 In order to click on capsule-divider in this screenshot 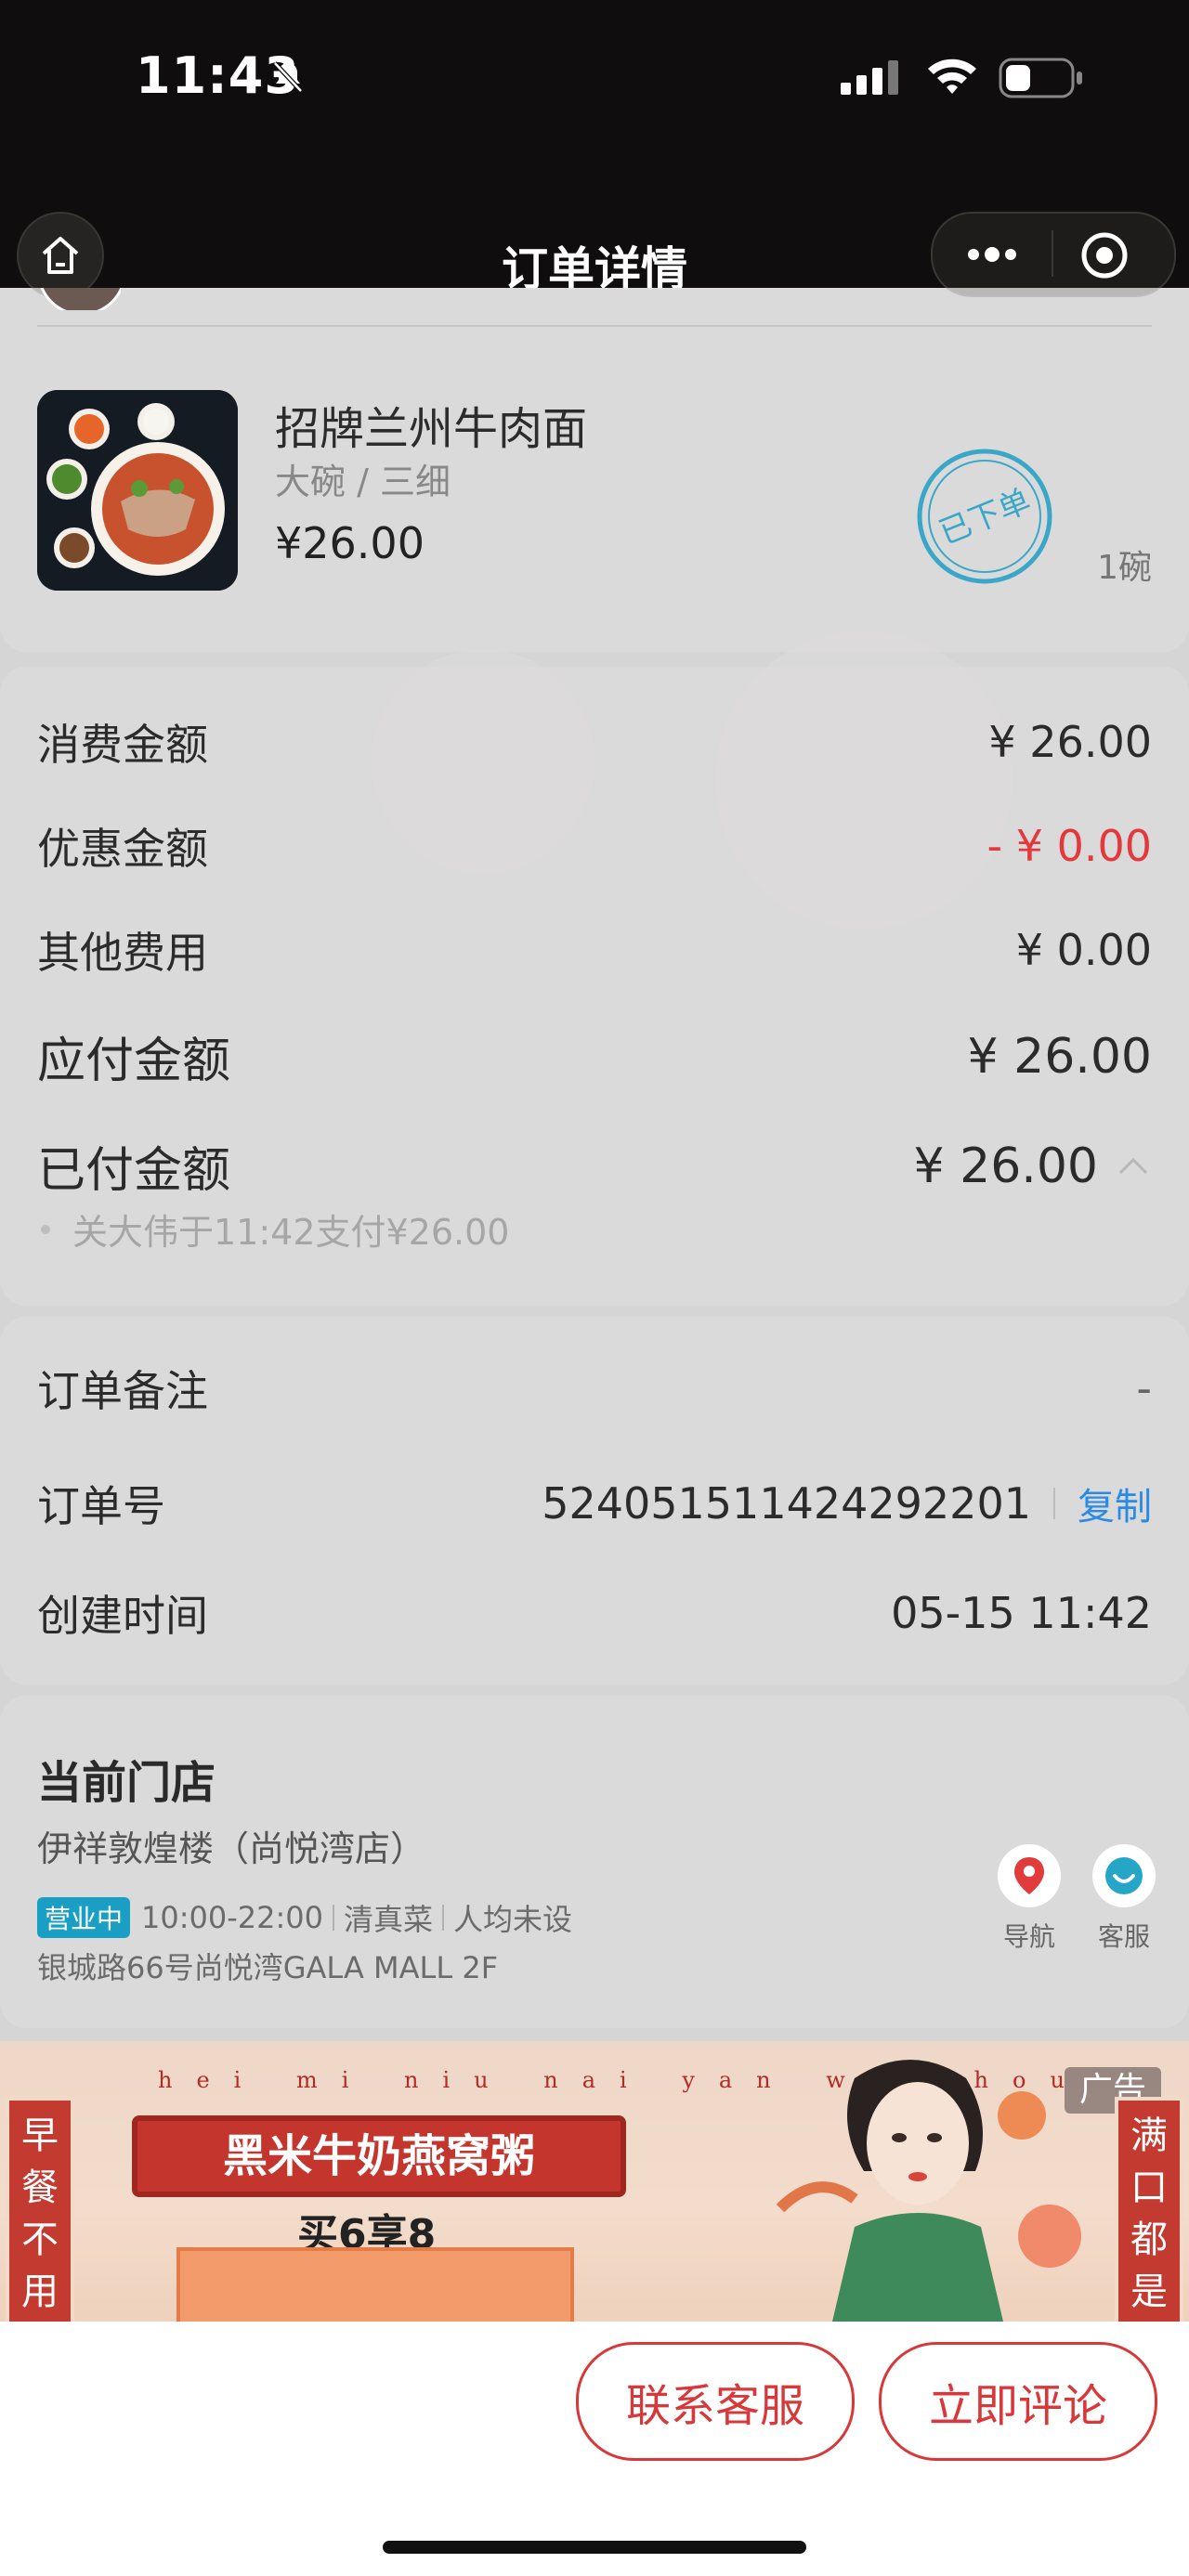, I will do `click(1053, 253)`.